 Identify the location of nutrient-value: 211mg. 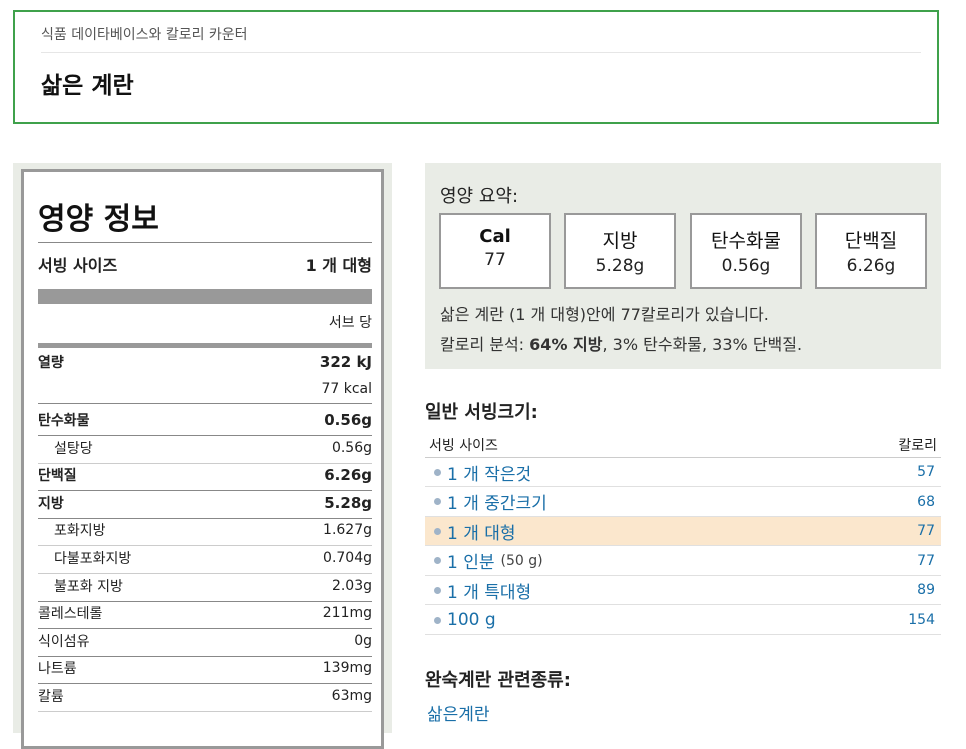
(347, 613).